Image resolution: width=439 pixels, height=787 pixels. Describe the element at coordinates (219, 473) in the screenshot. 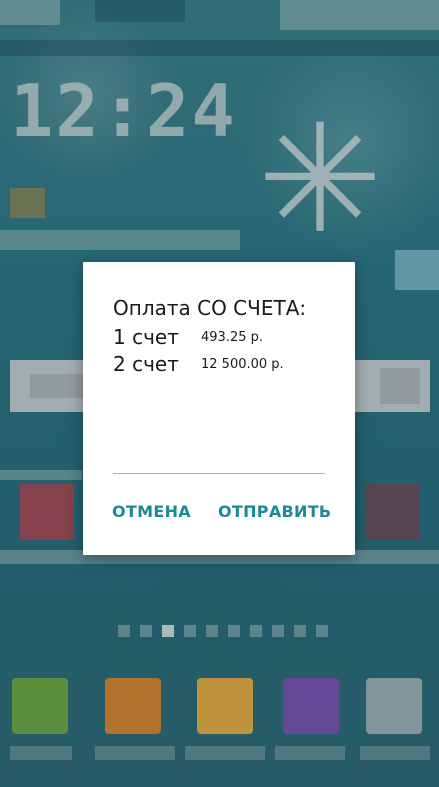

I see `dialog-divider` at that location.